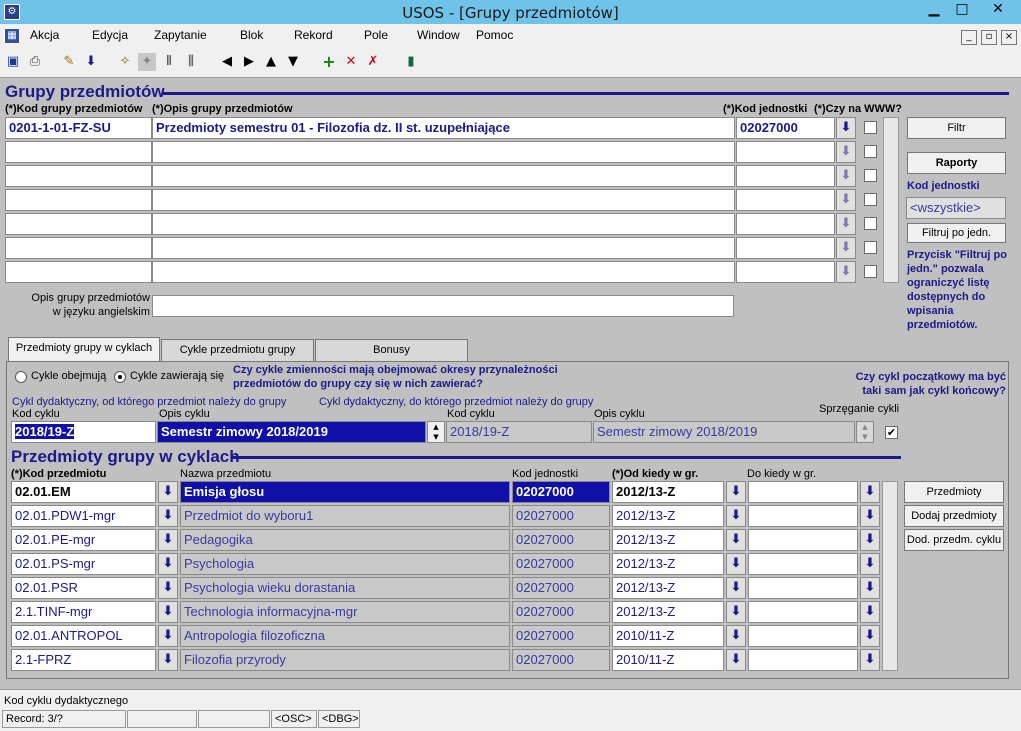 The height and width of the screenshot is (731, 1021). Describe the element at coordinates (519, 432) in the screenshot. I see `to-cycle-code-field: 2018/19-Z` at that location.